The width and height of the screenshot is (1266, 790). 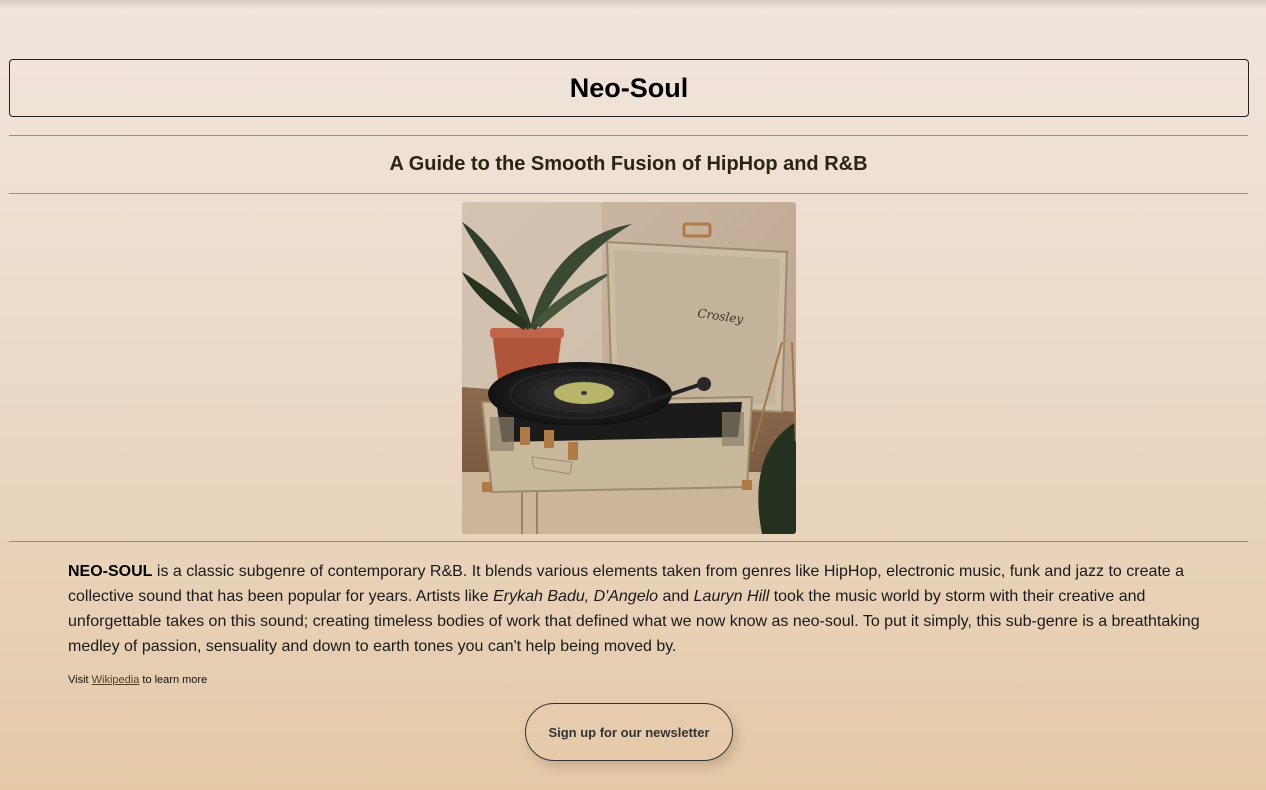 I want to click on article-text-2: and, so click(x=676, y=596).